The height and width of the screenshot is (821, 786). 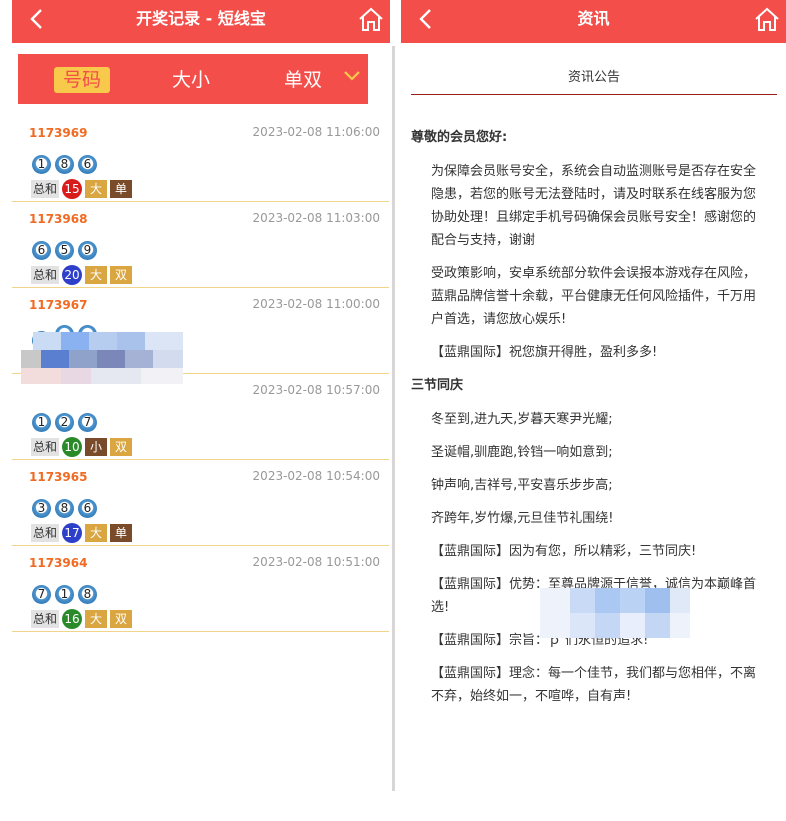 I want to click on greeting: 尊敬的会员您好:, so click(x=459, y=137).